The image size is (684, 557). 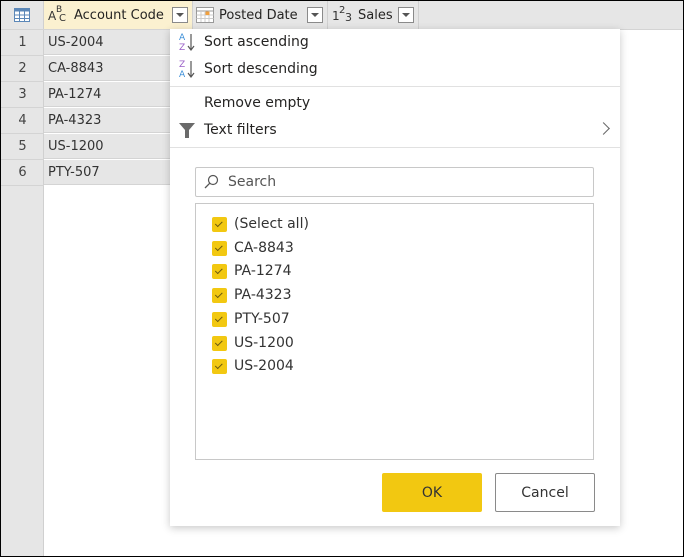 I want to click on sort-ascending-item: A Z Sort ascending, so click(x=395, y=42).